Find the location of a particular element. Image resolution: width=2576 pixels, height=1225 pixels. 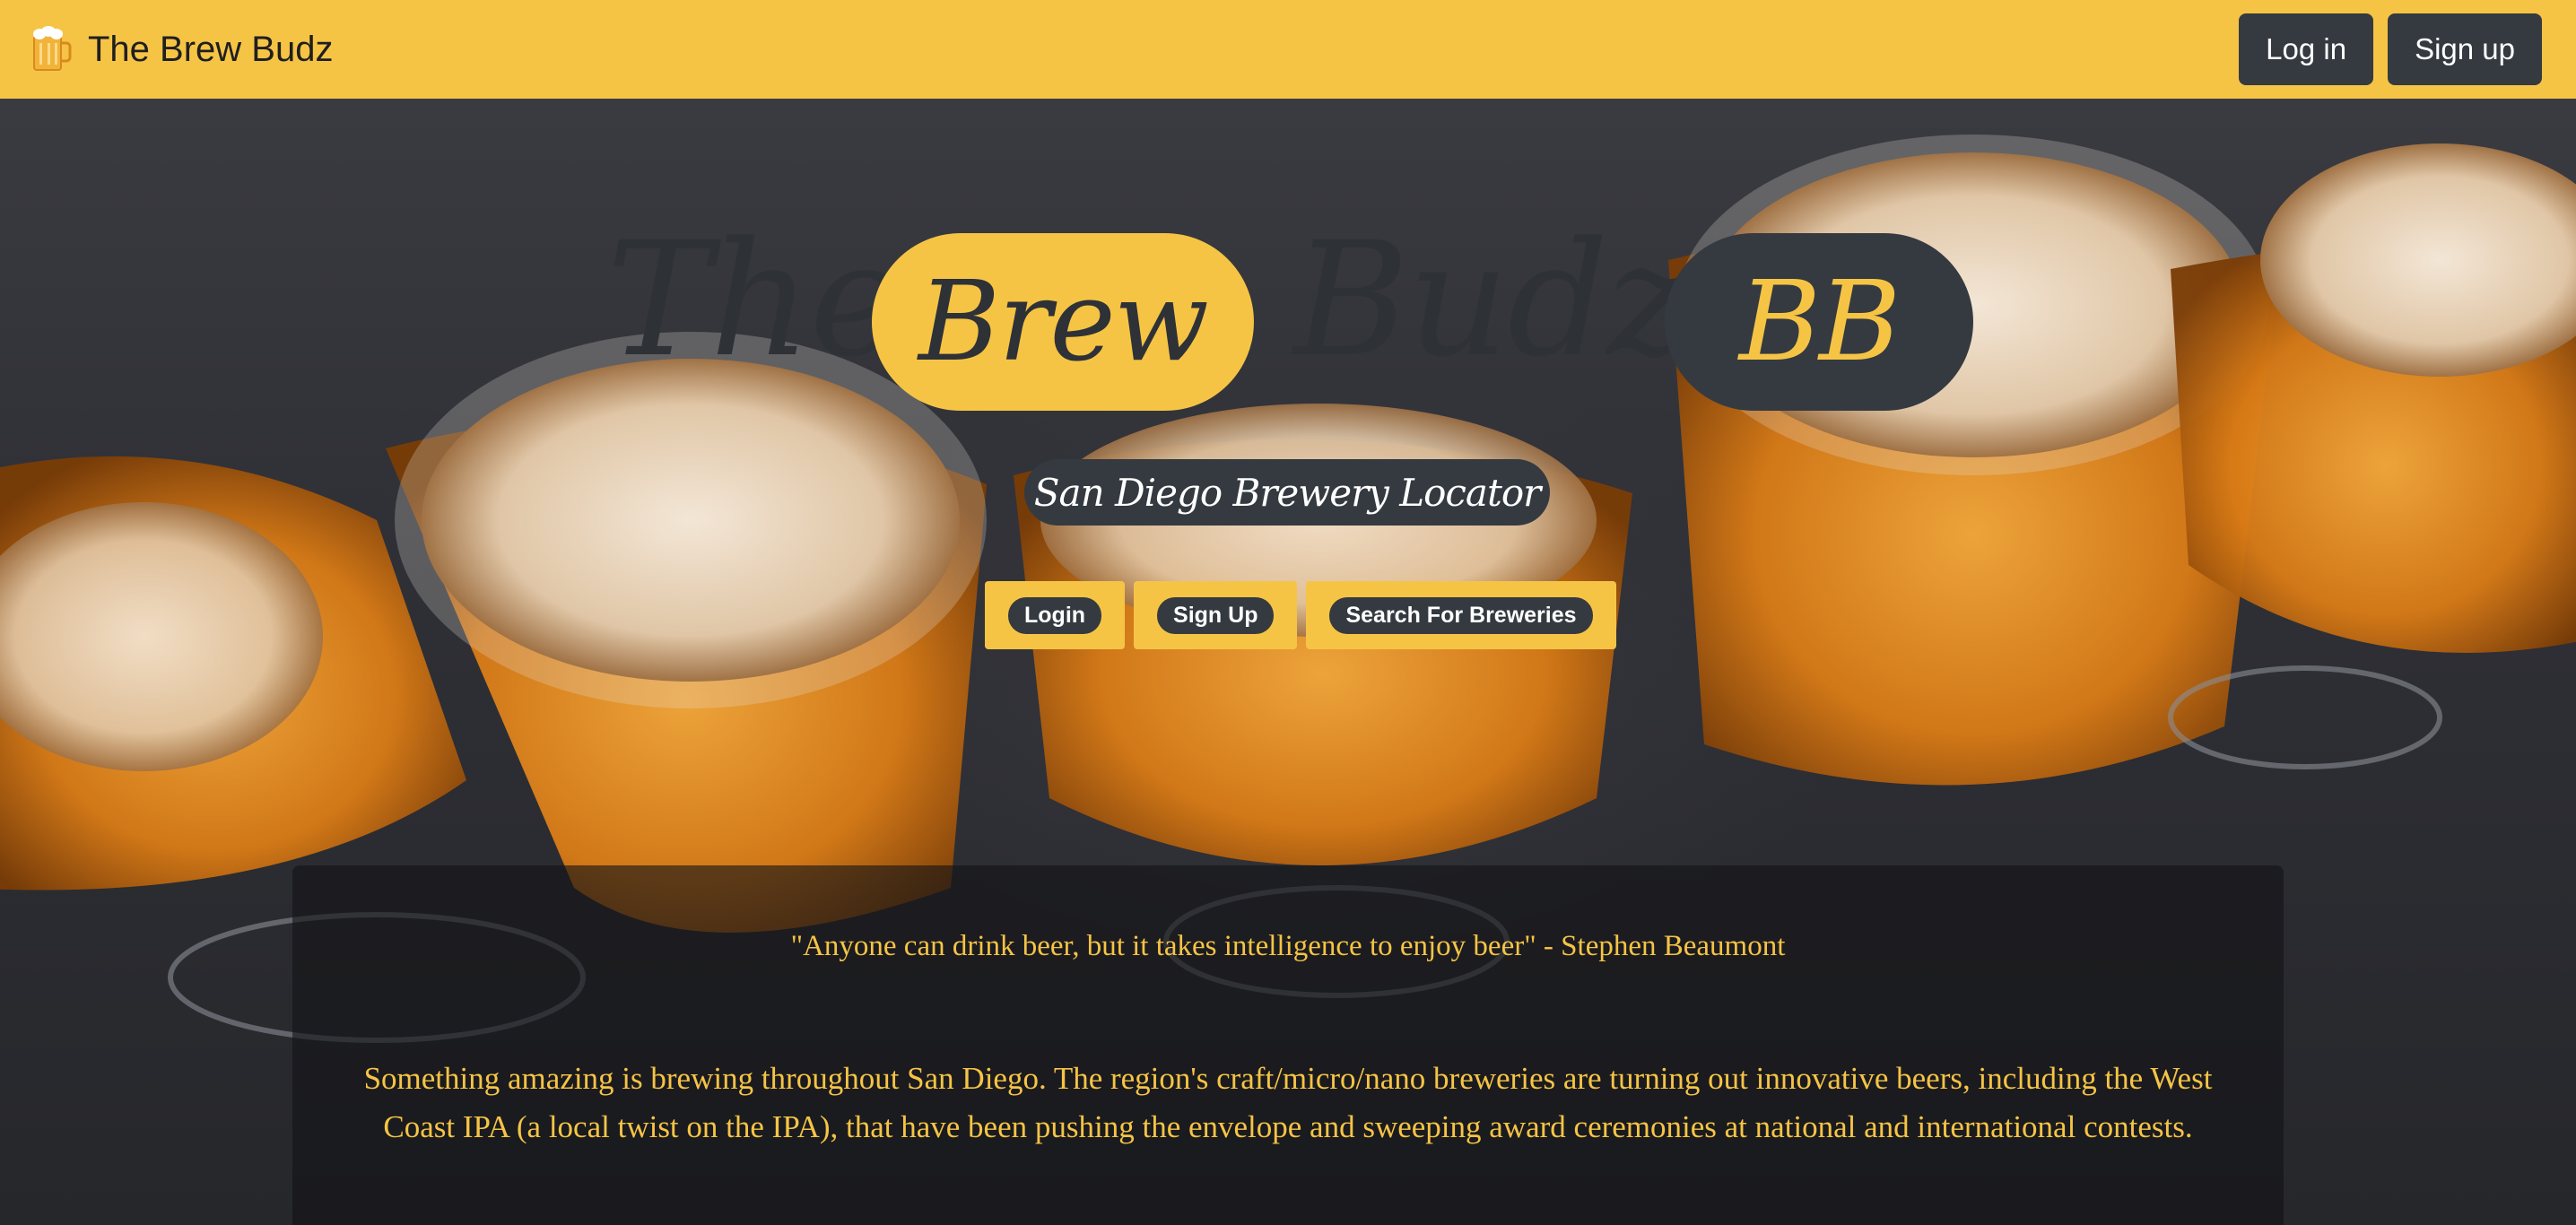

navbar: The Brew Budz Log in Sign up is located at coordinates (1288, 49).